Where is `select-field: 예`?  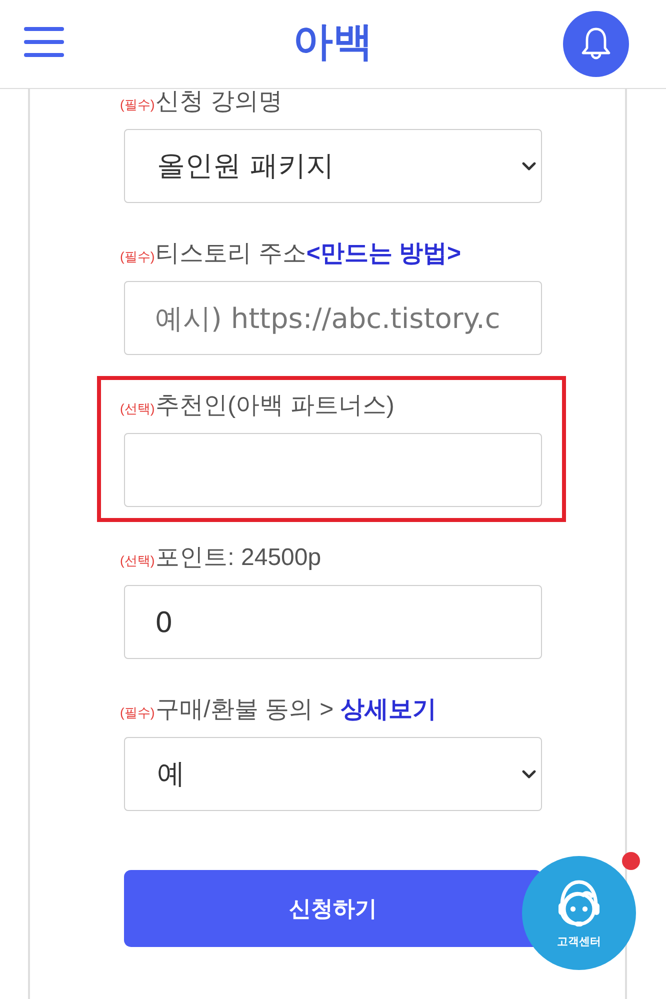
select-field: 예 is located at coordinates (333, 774).